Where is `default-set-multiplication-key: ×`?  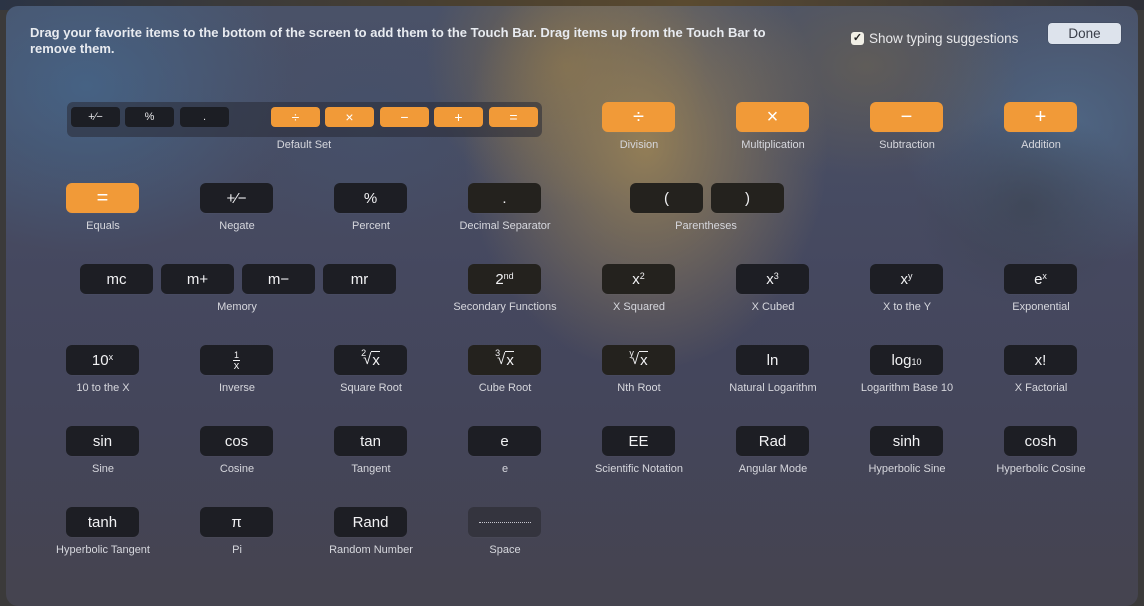
default-set-multiplication-key: × is located at coordinates (349, 117).